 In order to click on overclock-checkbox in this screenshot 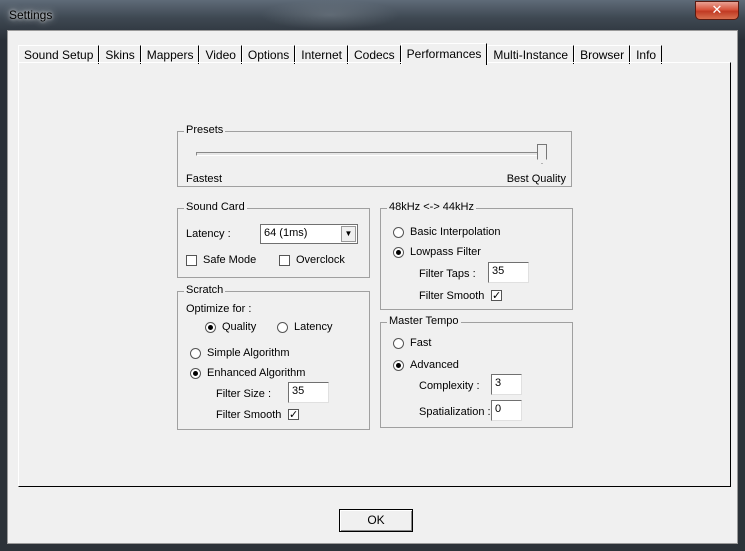, I will do `click(284, 260)`.